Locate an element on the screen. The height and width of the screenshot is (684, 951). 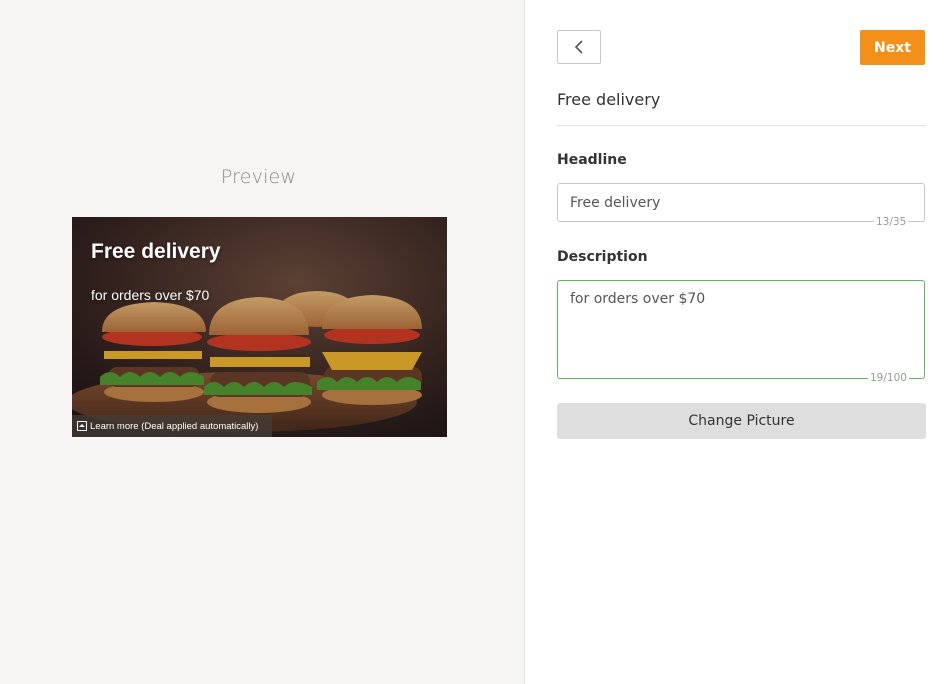
headline-label: Headline is located at coordinates (592, 160).